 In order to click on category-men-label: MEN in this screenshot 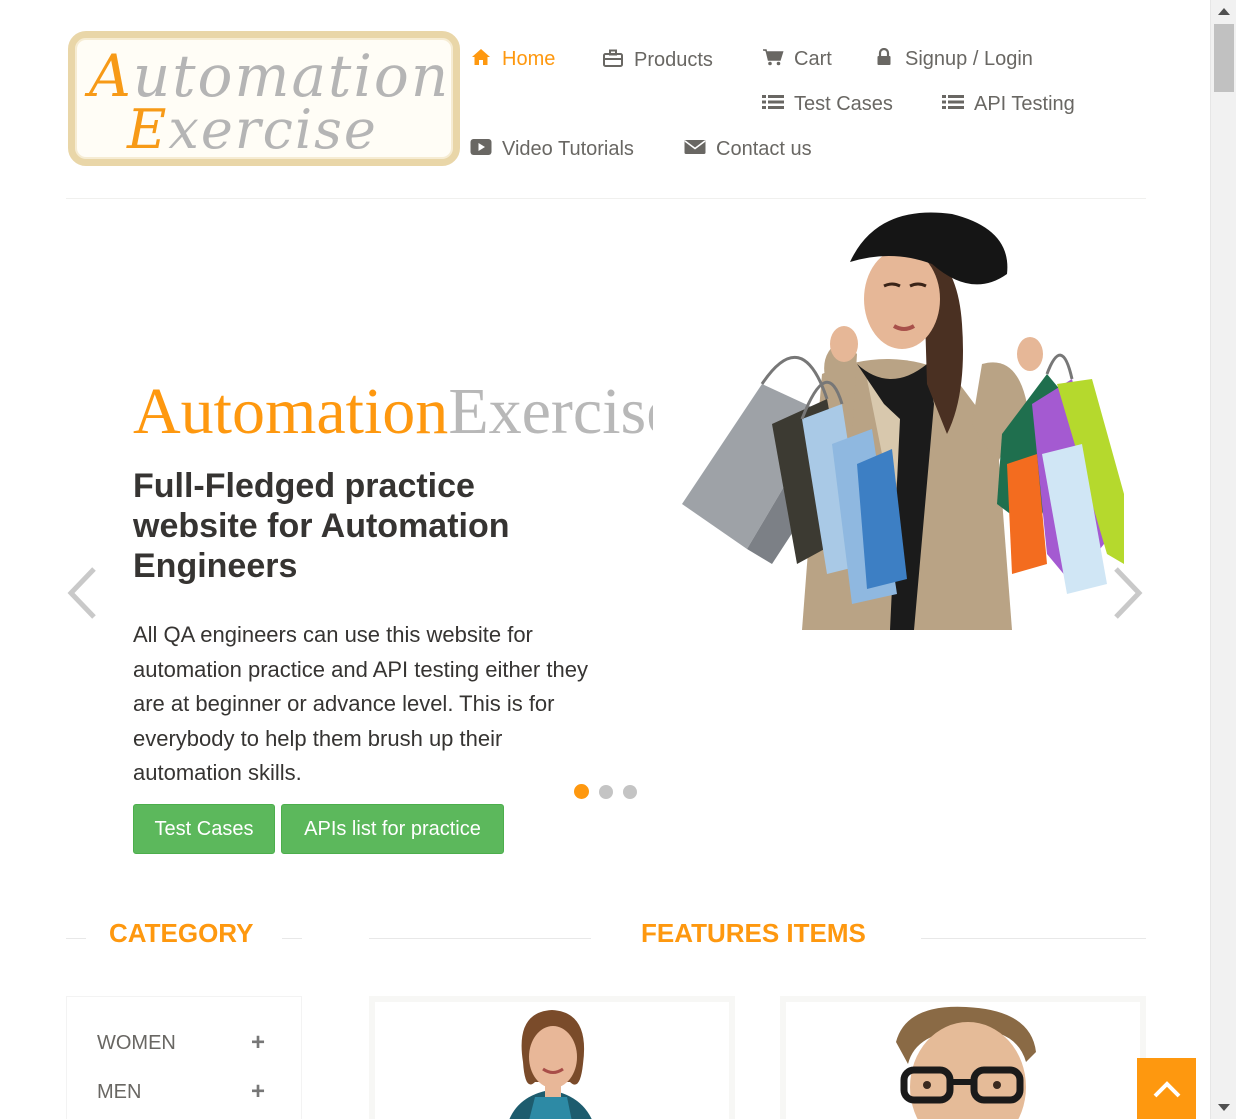, I will do `click(119, 1091)`.